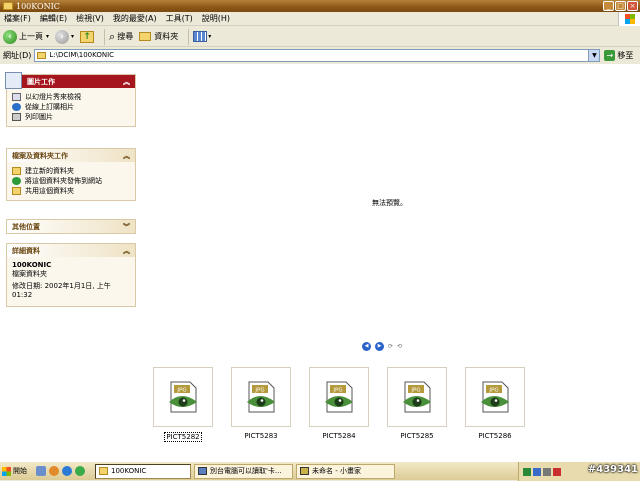 Image resolution: width=640 pixels, height=481 pixels. What do you see at coordinates (216, 18) in the screenshot?
I see `menu-help: 說明(H)` at bounding box center [216, 18].